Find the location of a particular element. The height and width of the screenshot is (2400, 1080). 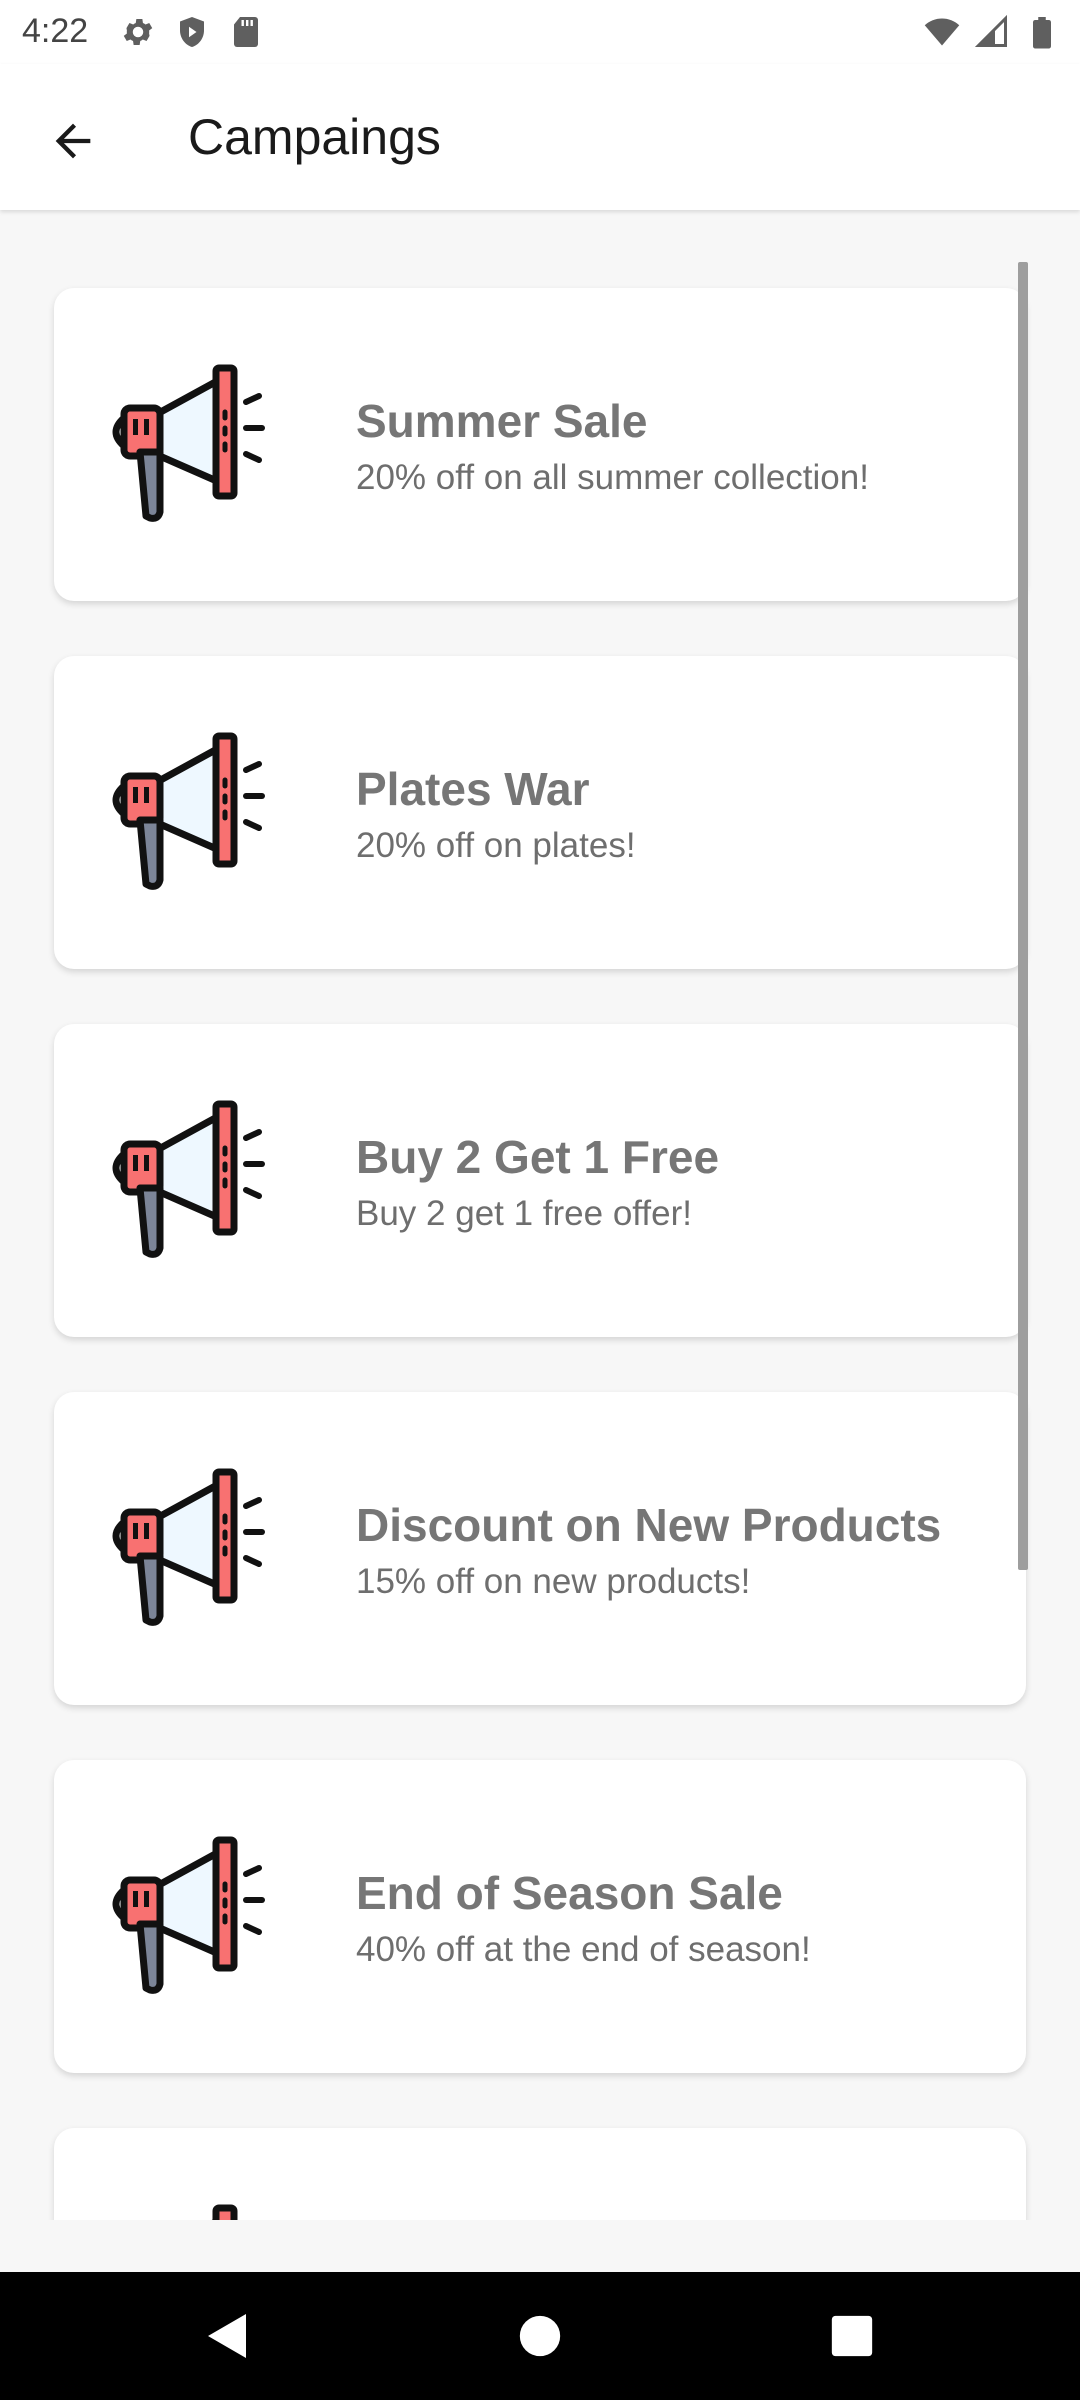

status-time: 4:22 is located at coordinates (55, 31).